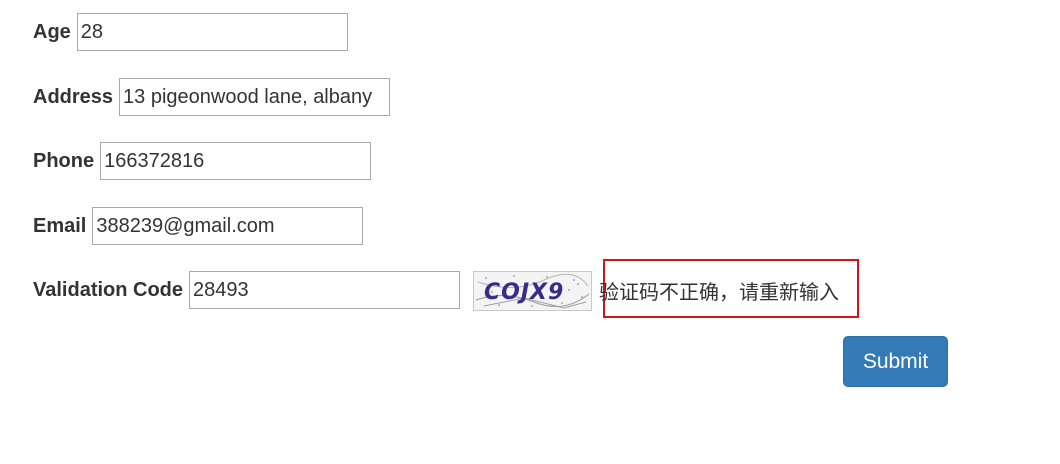 The width and height of the screenshot is (1060, 464). I want to click on captcha-image: COJX9, so click(532, 291).